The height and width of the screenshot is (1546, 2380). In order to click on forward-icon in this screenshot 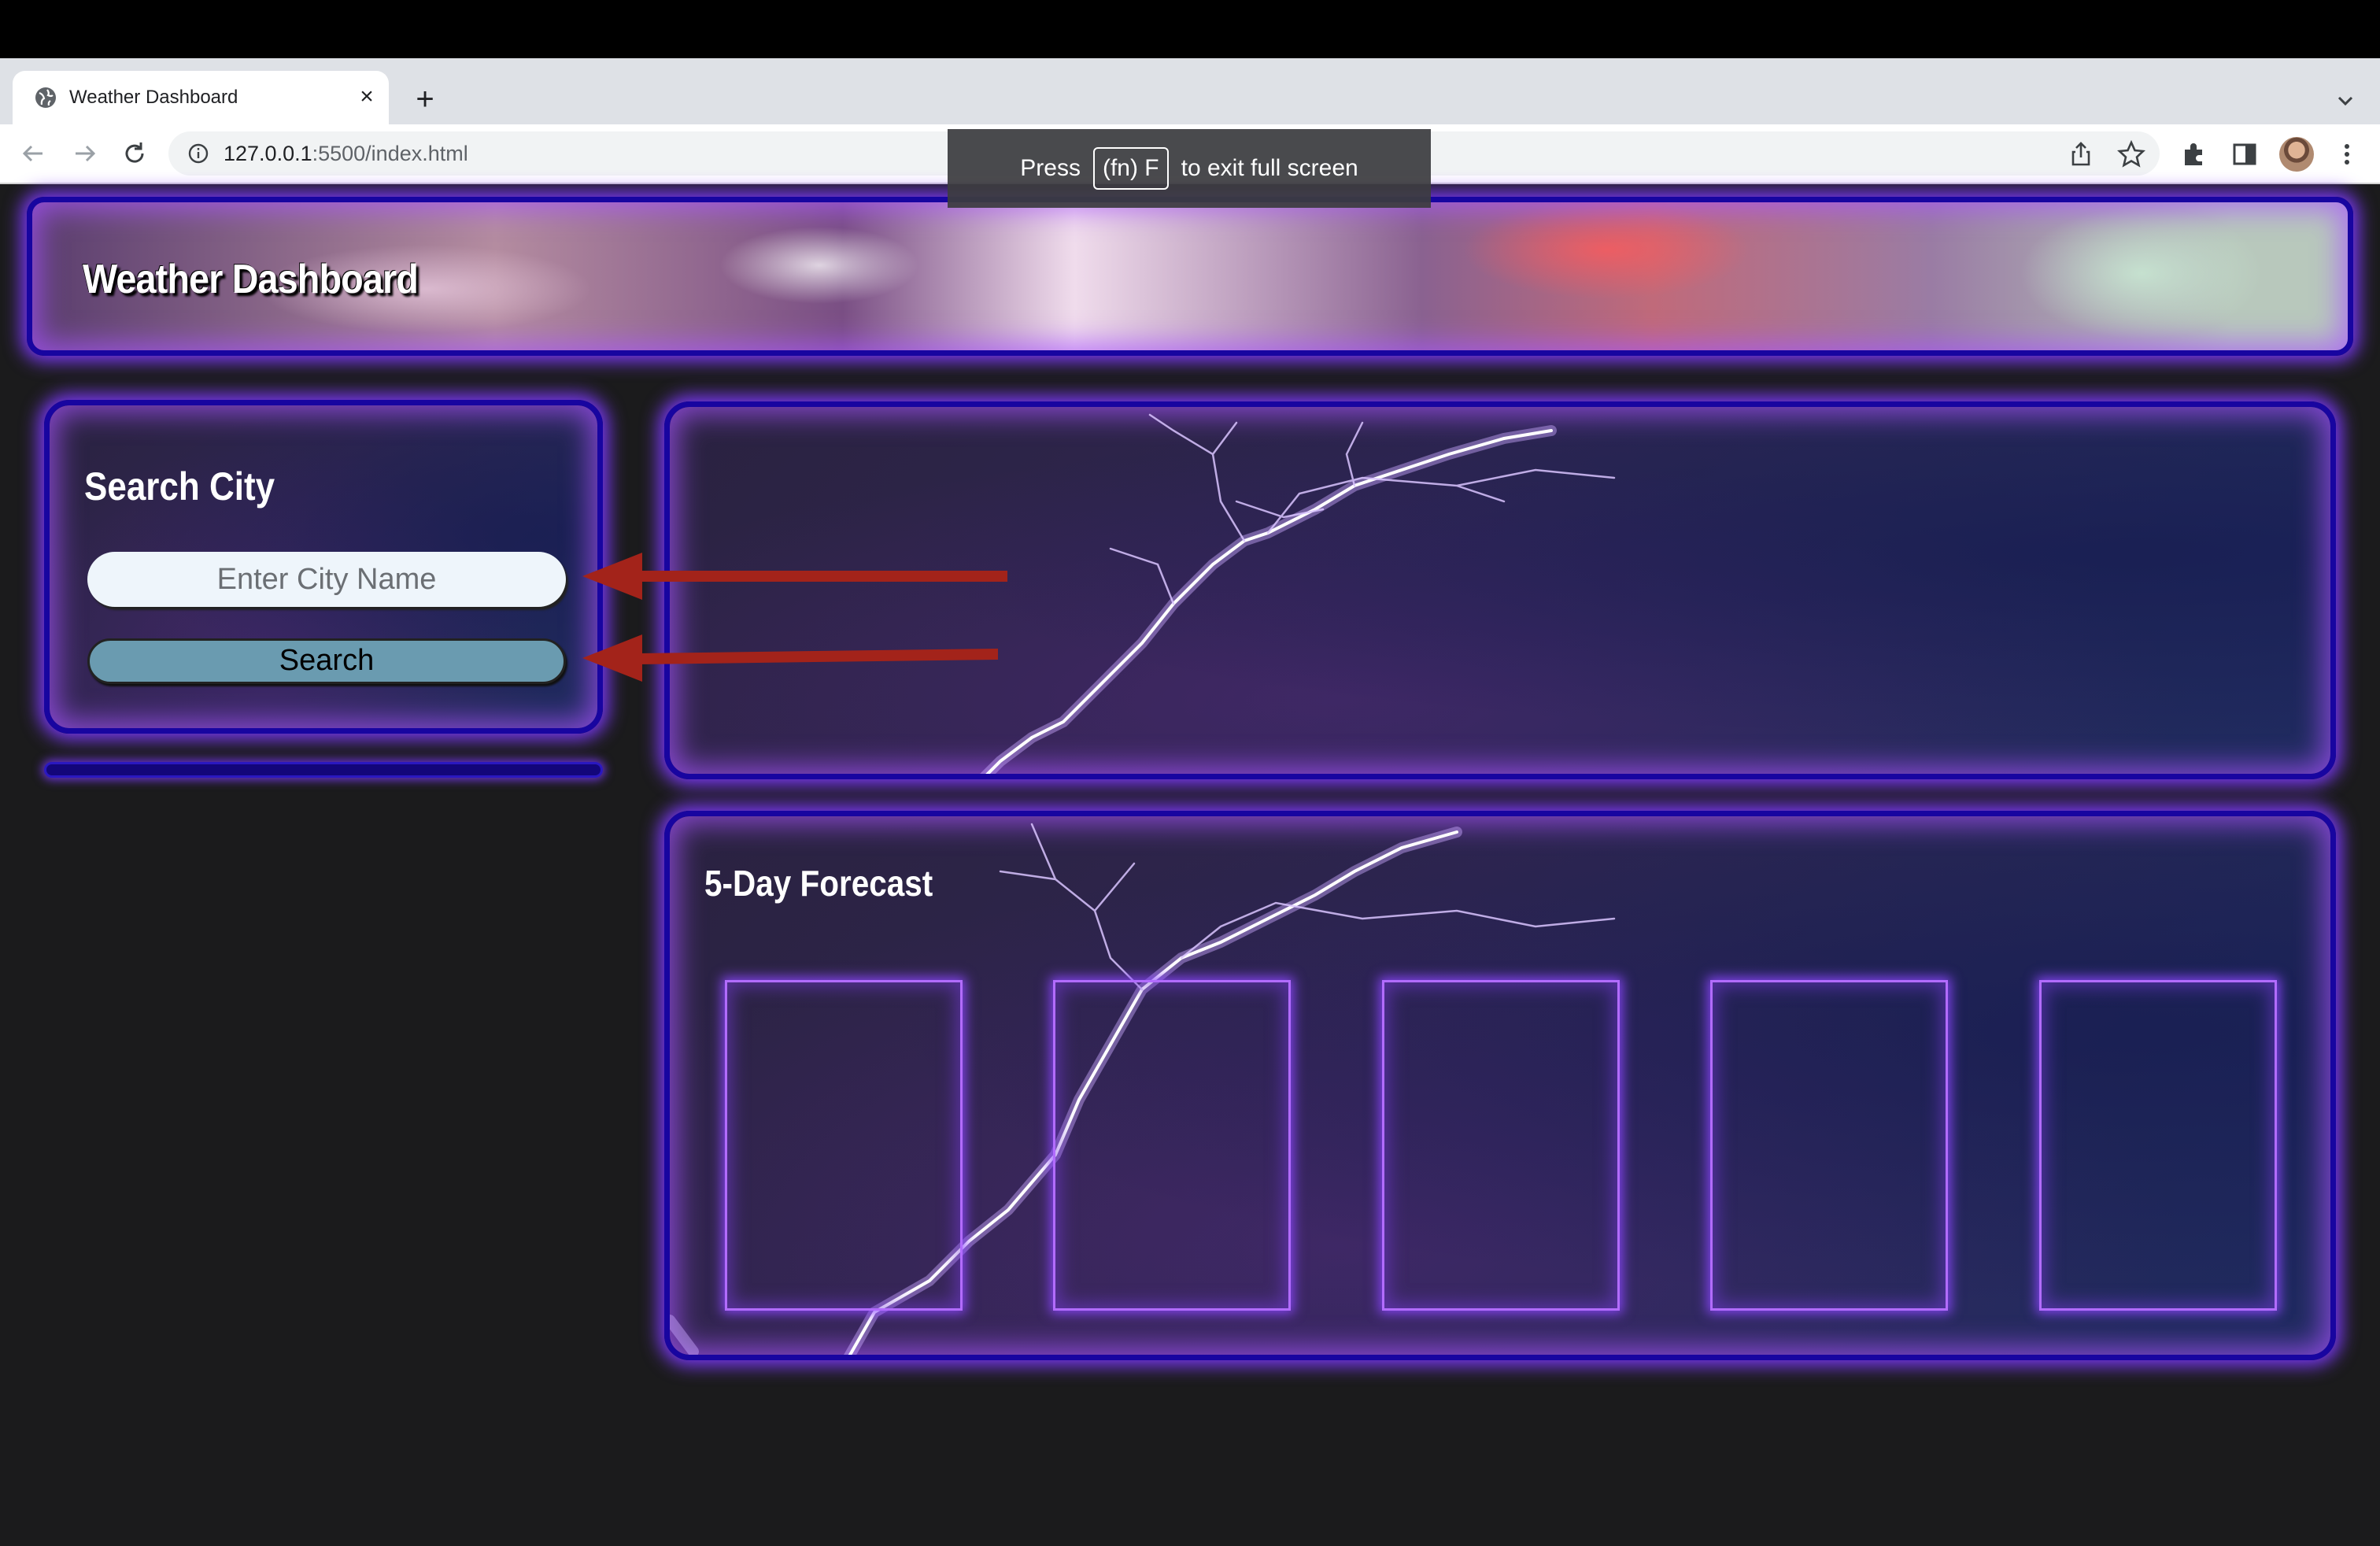, I will do `click(84, 153)`.